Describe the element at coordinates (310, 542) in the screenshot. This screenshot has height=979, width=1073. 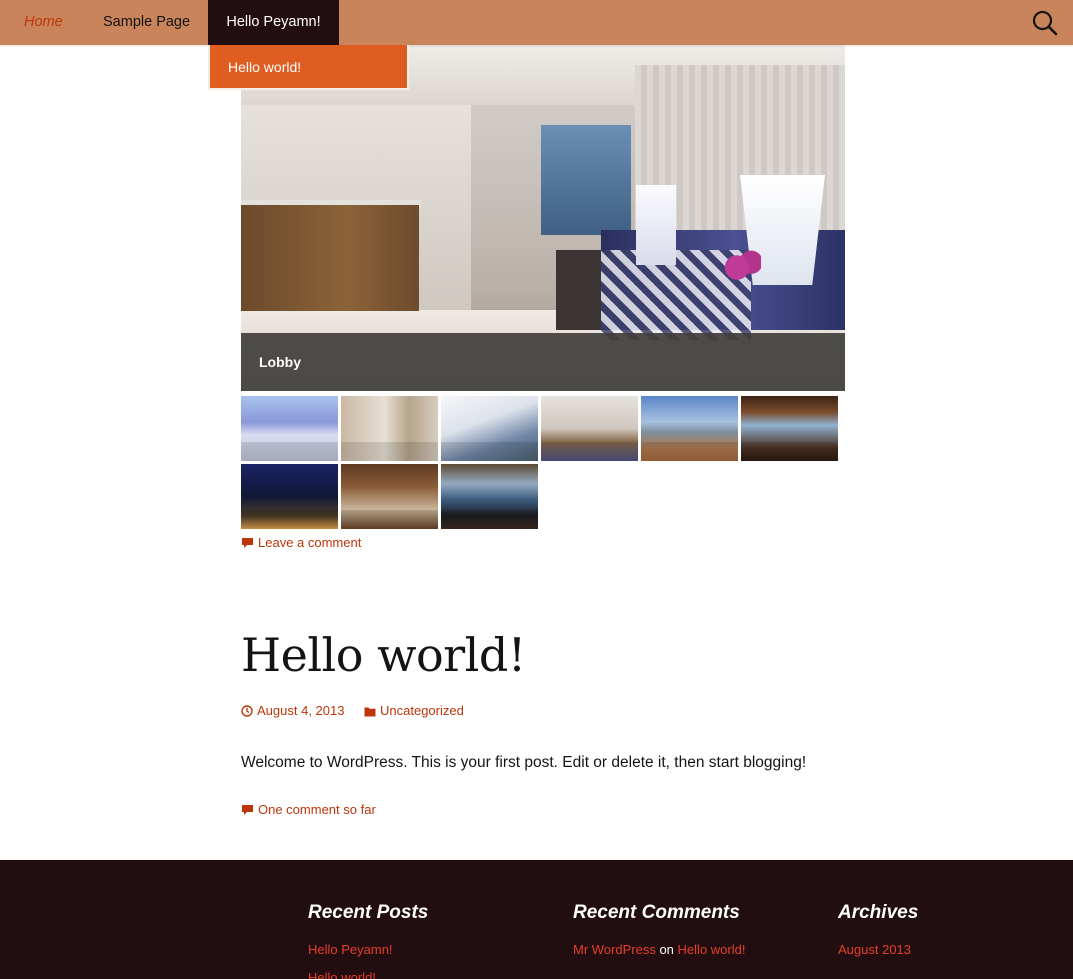
I see `leave-comment-label: Leave a comment` at that location.